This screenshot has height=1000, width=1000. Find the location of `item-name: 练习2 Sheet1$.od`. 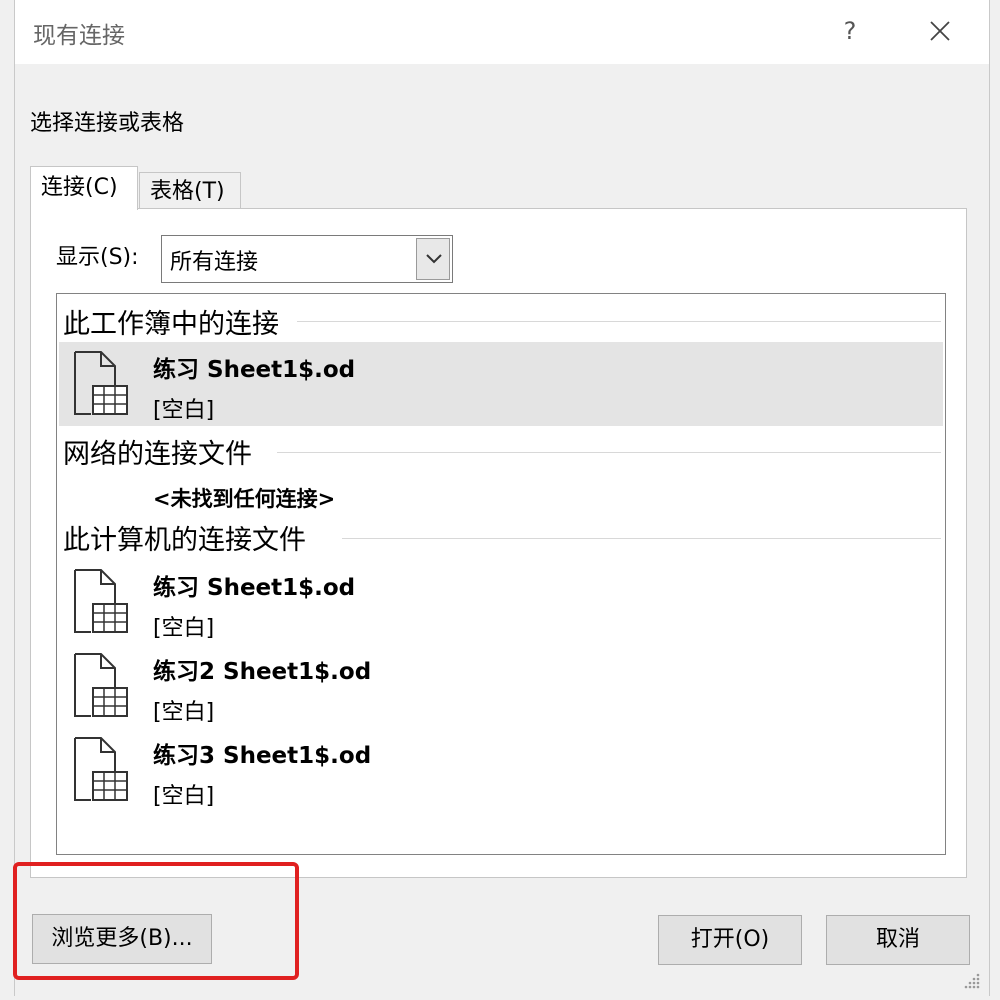

item-name: 练习2 Sheet1$.od is located at coordinates (262, 672).